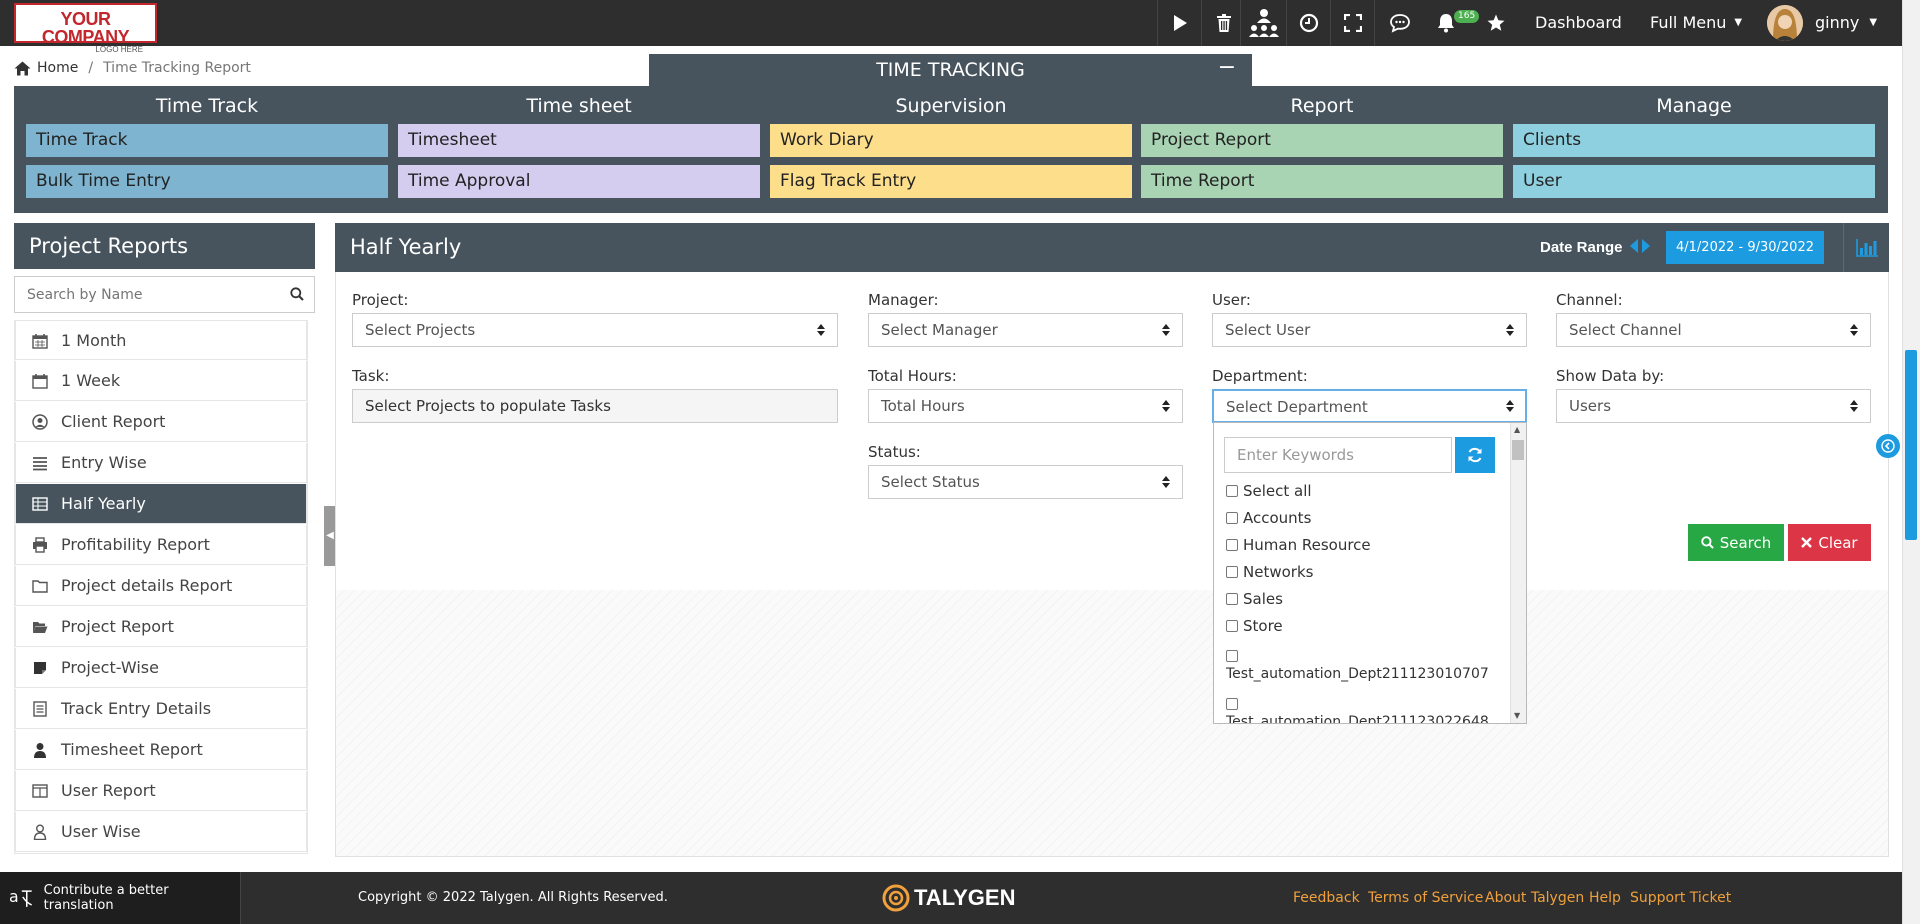 This screenshot has width=1920, height=924. Describe the element at coordinates (40, 504) in the screenshot. I see `table-icon` at that location.